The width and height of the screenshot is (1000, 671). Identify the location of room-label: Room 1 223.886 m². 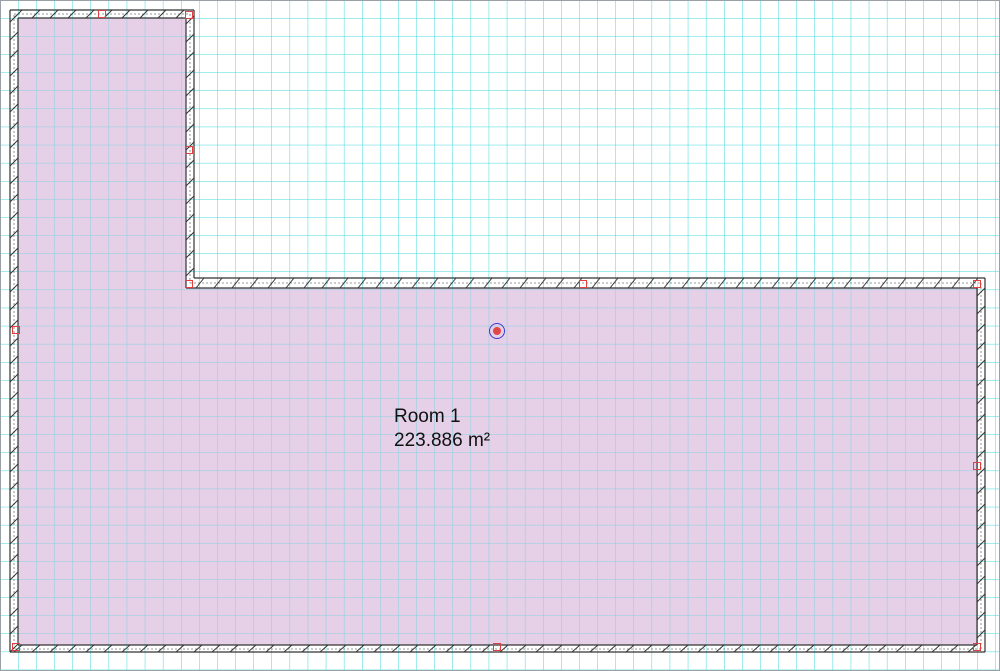
(442, 429).